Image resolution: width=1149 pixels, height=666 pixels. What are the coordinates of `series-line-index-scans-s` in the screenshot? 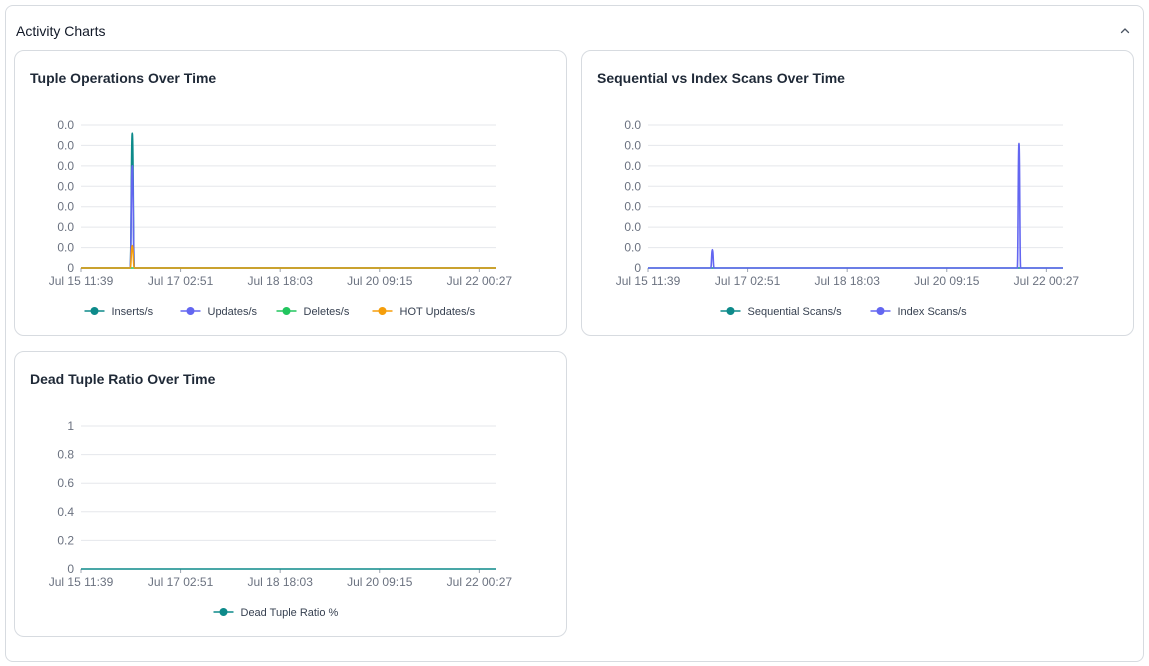 It's located at (855, 205).